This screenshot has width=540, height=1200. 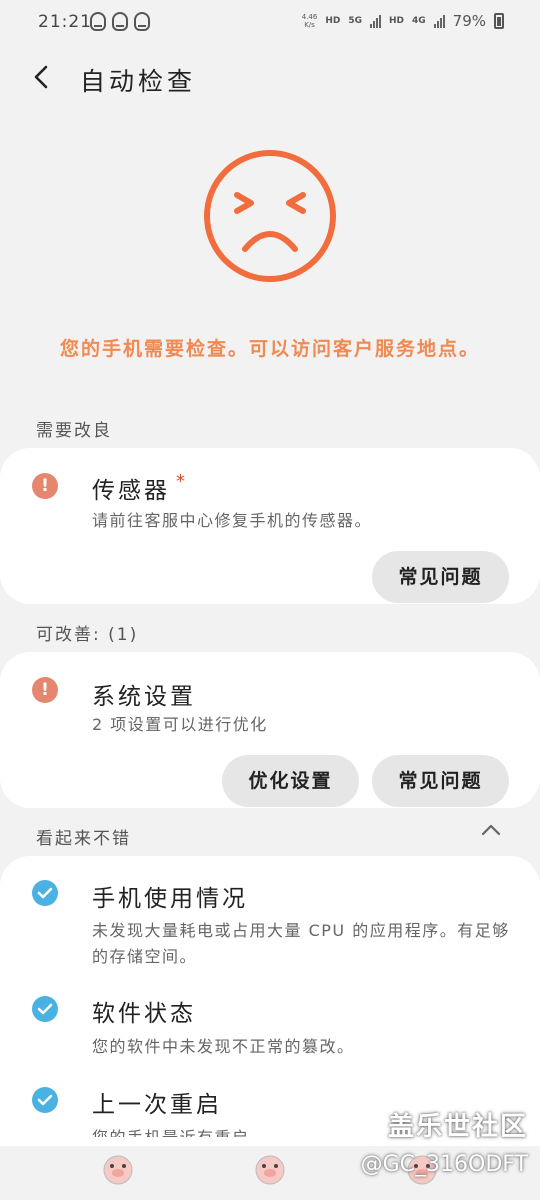 I want to click on status-indicators: 4.46 K/s HD 5G HD 4G 79%, so click(x=403, y=21).